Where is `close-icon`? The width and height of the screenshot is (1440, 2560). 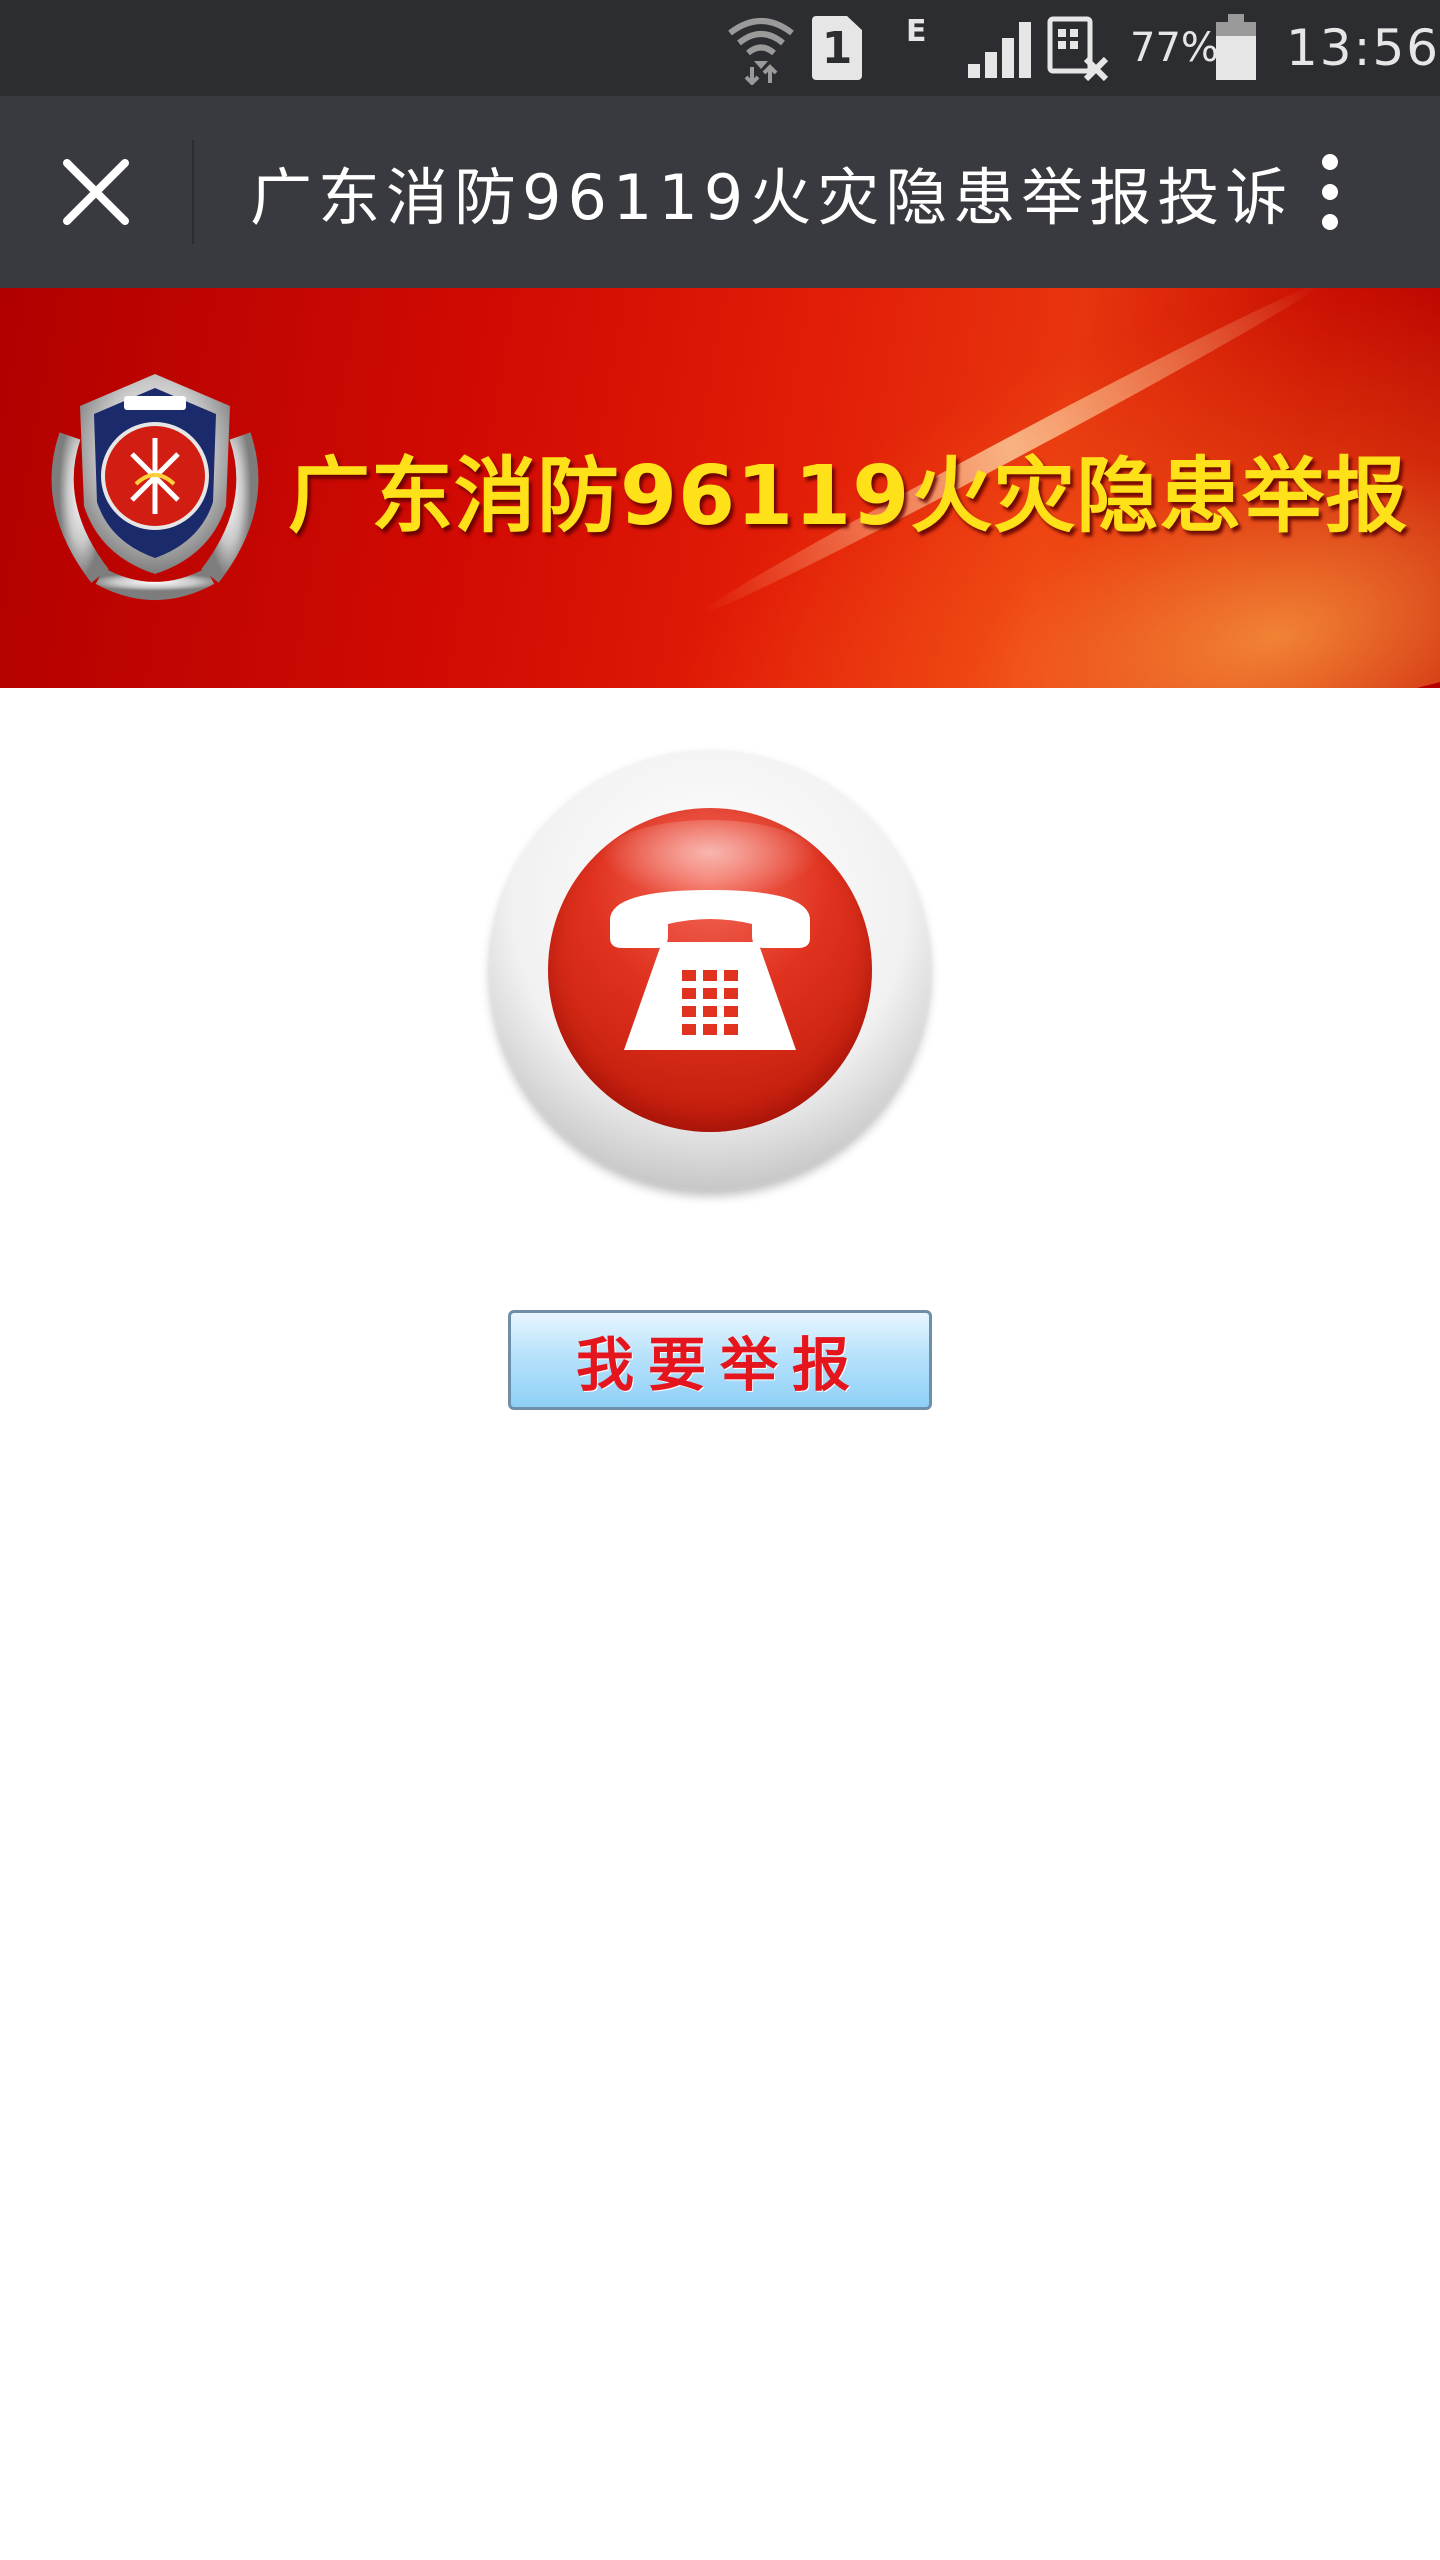 close-icon is located at coordinates (96, 192).